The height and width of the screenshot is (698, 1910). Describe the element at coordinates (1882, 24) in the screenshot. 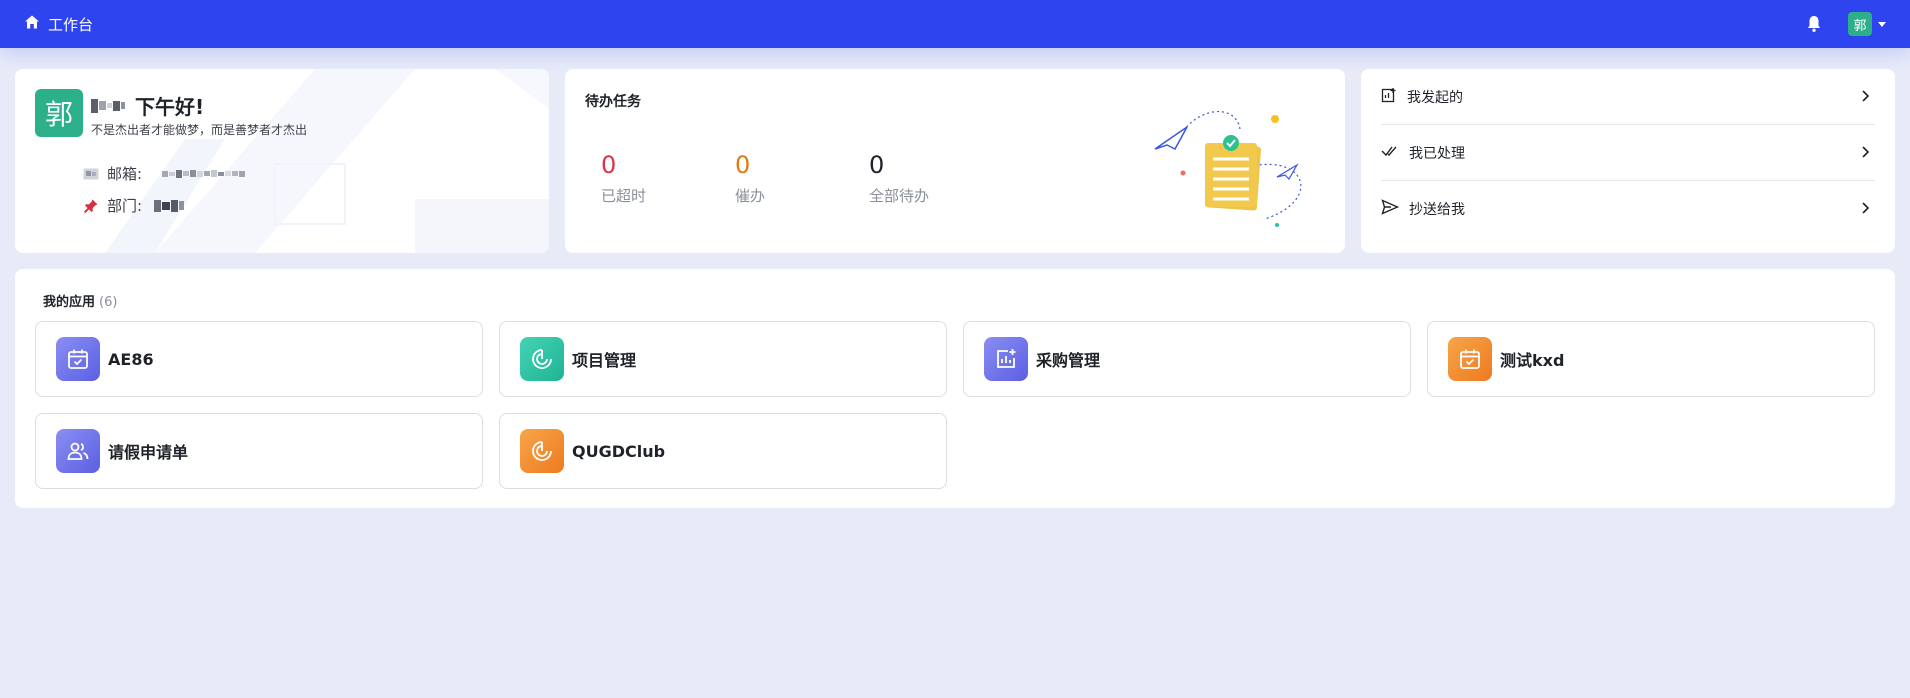

I see `caret-down-icon` at that location.